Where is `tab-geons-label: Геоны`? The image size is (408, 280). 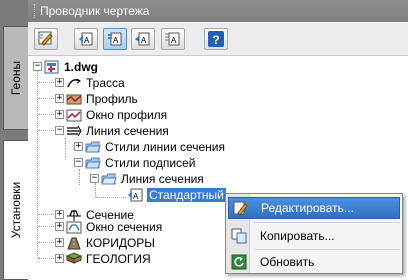
tab-geons-label: Геоны is located at coordinates (16, 78).